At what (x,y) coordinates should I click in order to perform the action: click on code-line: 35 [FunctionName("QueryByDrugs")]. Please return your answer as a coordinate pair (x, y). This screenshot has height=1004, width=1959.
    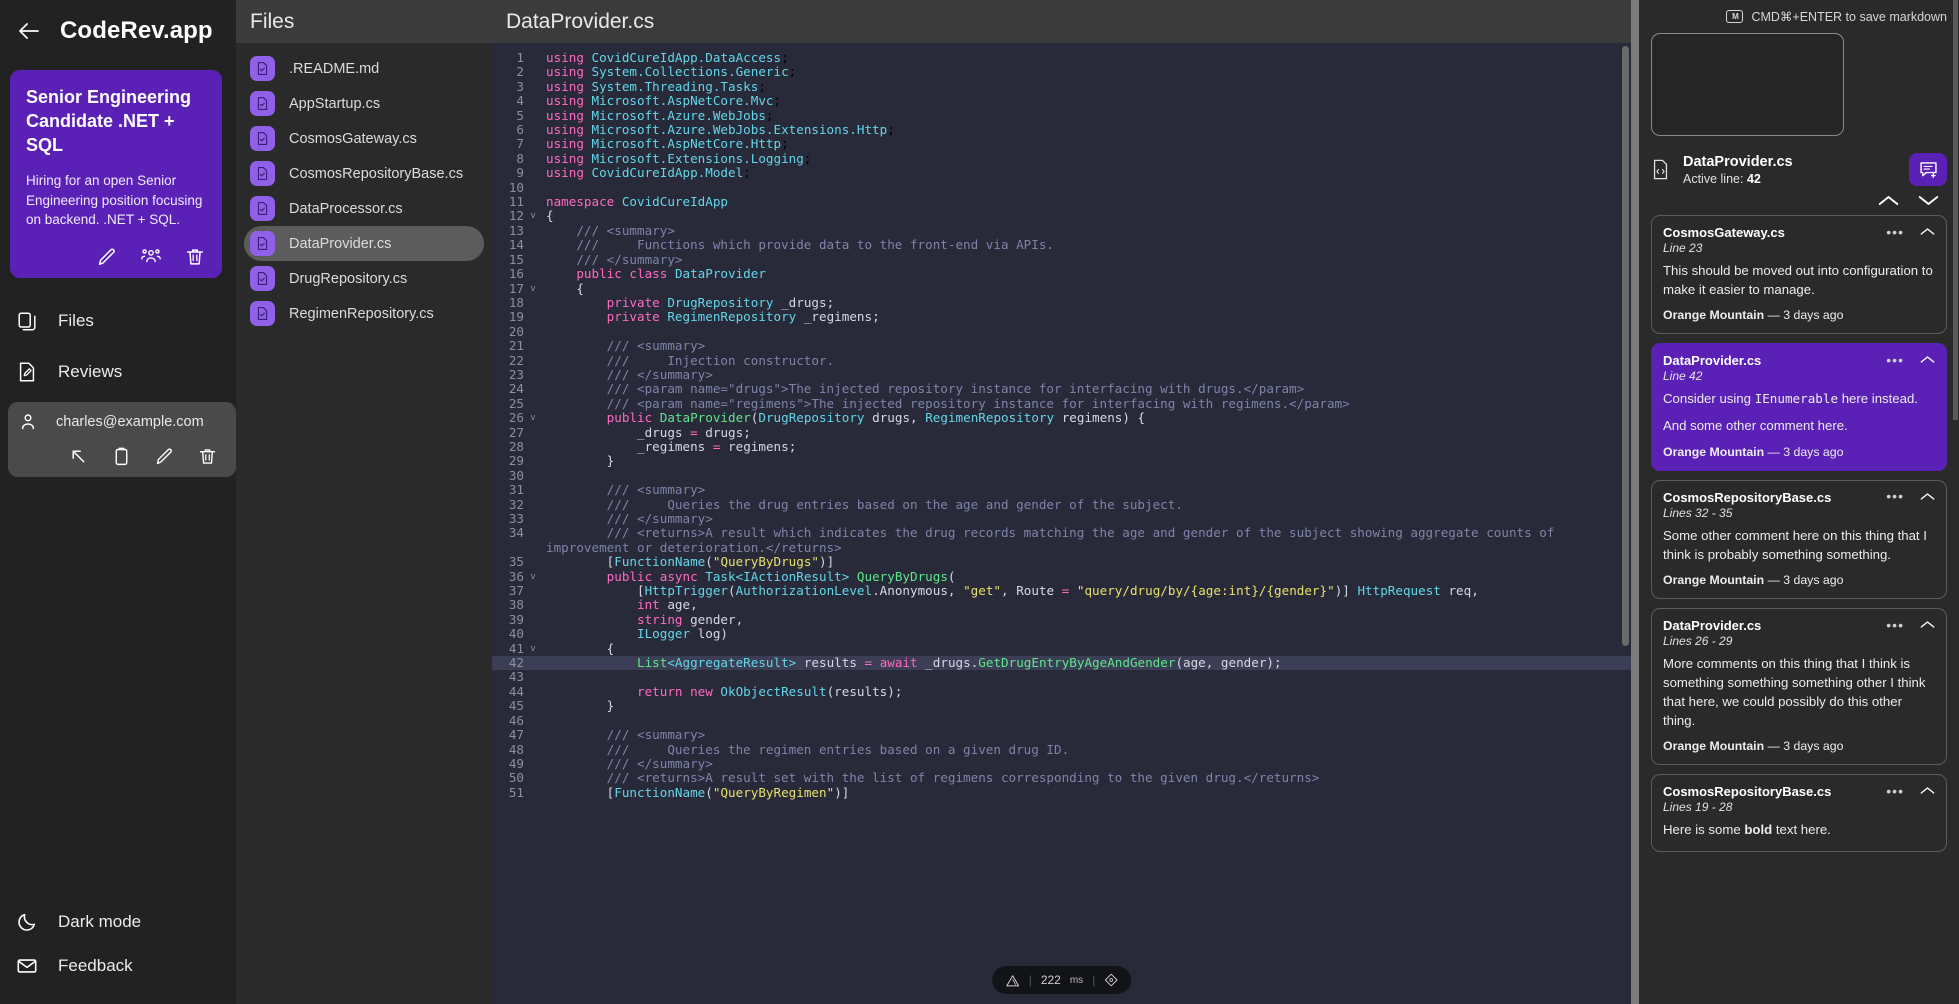
    Looking at the image, I should click on (1061, 561).